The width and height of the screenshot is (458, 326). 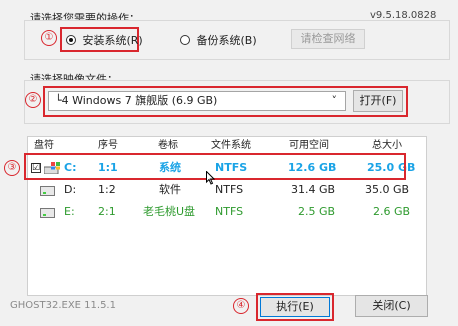 I want to click on step-4-marker: ④, so click(x=241, y=306).